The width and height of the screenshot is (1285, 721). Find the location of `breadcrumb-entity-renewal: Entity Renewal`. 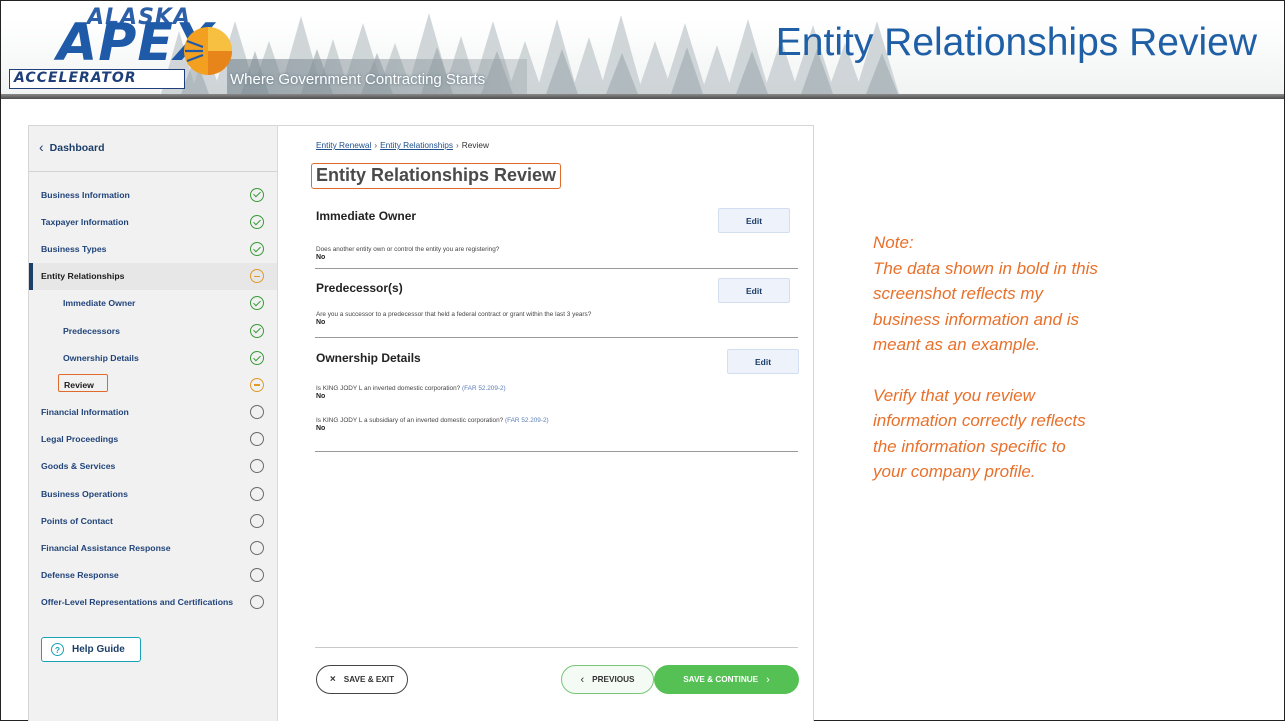

breadcrumb-entity-renewal: Entity Renewal is located at coordinates (343, 145).